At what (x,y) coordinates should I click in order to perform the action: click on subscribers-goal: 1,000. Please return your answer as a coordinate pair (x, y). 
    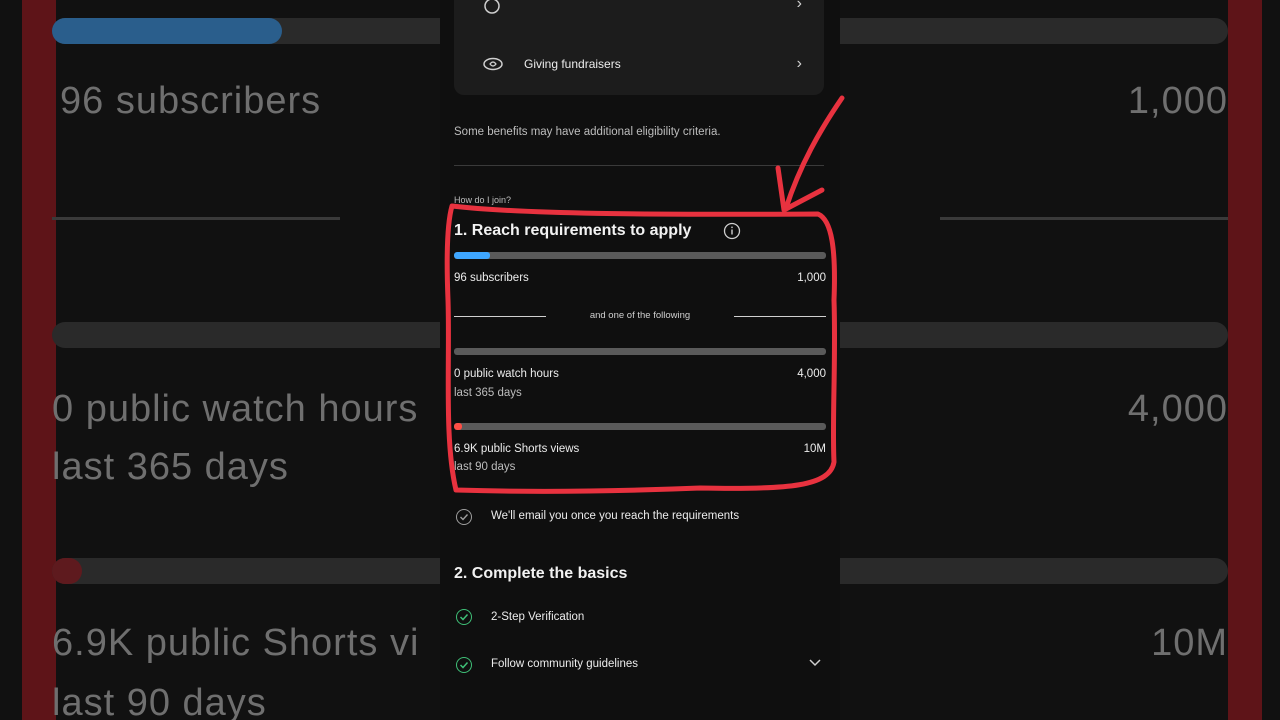
    Looking at the image, I should click on (811, 278).